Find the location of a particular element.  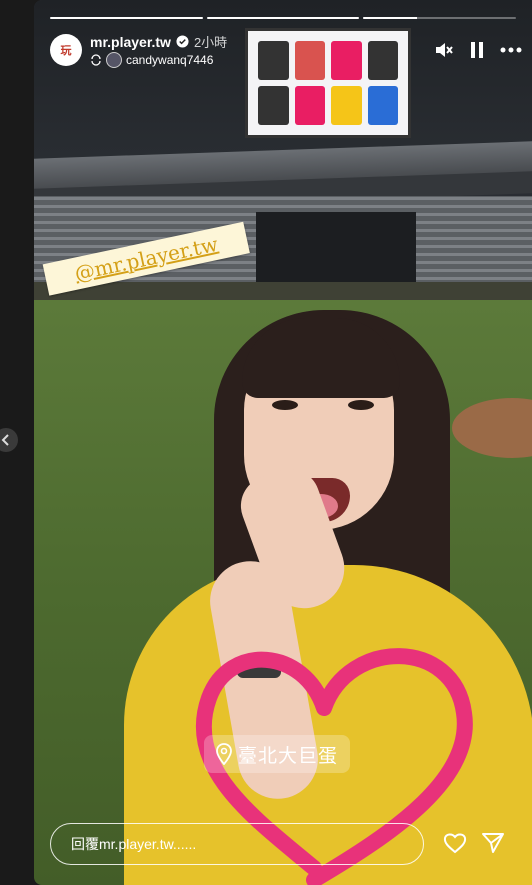

mute-icon is located at coordinates (444, 50).